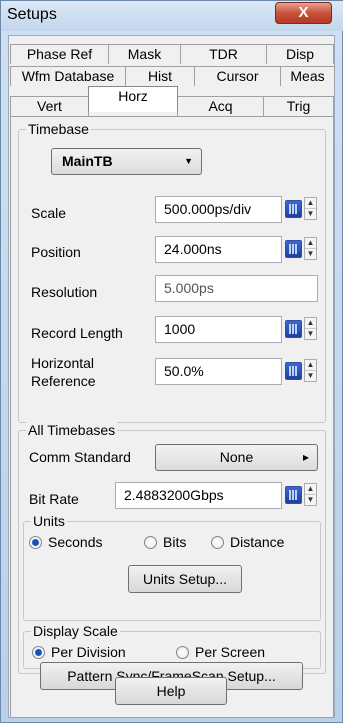 The width and height of the screenshot is (343, 723). I want to click on units-legend: Units, so click(49, 521).